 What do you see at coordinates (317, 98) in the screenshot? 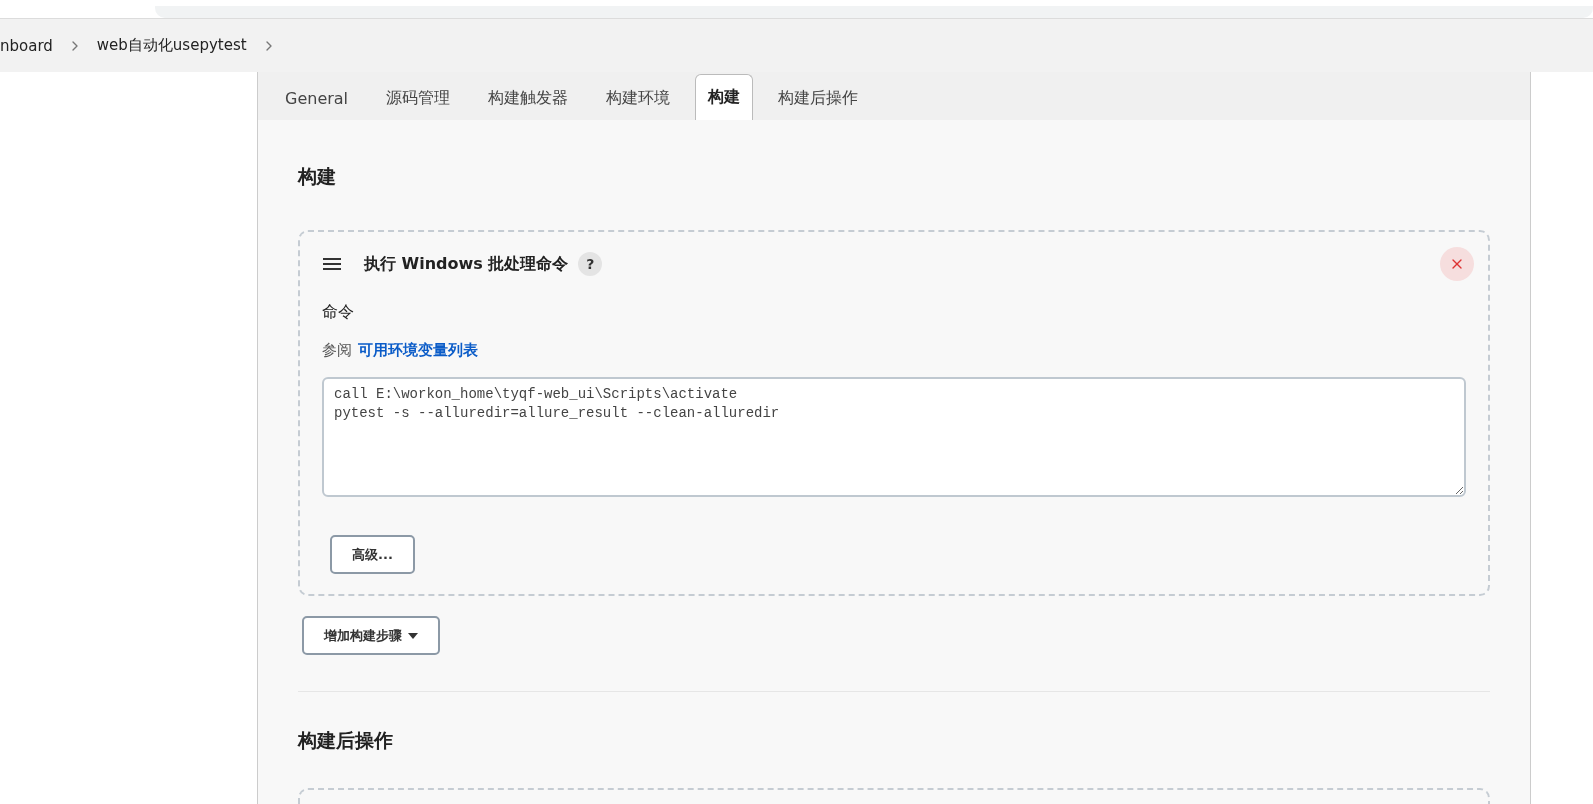
I see `tab: General` at bounding box center [317, 98].